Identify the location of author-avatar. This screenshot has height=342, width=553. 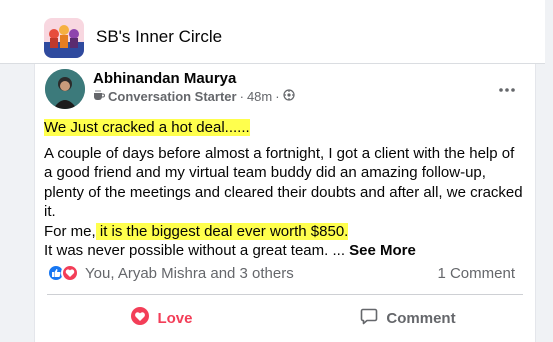
(65, 89).